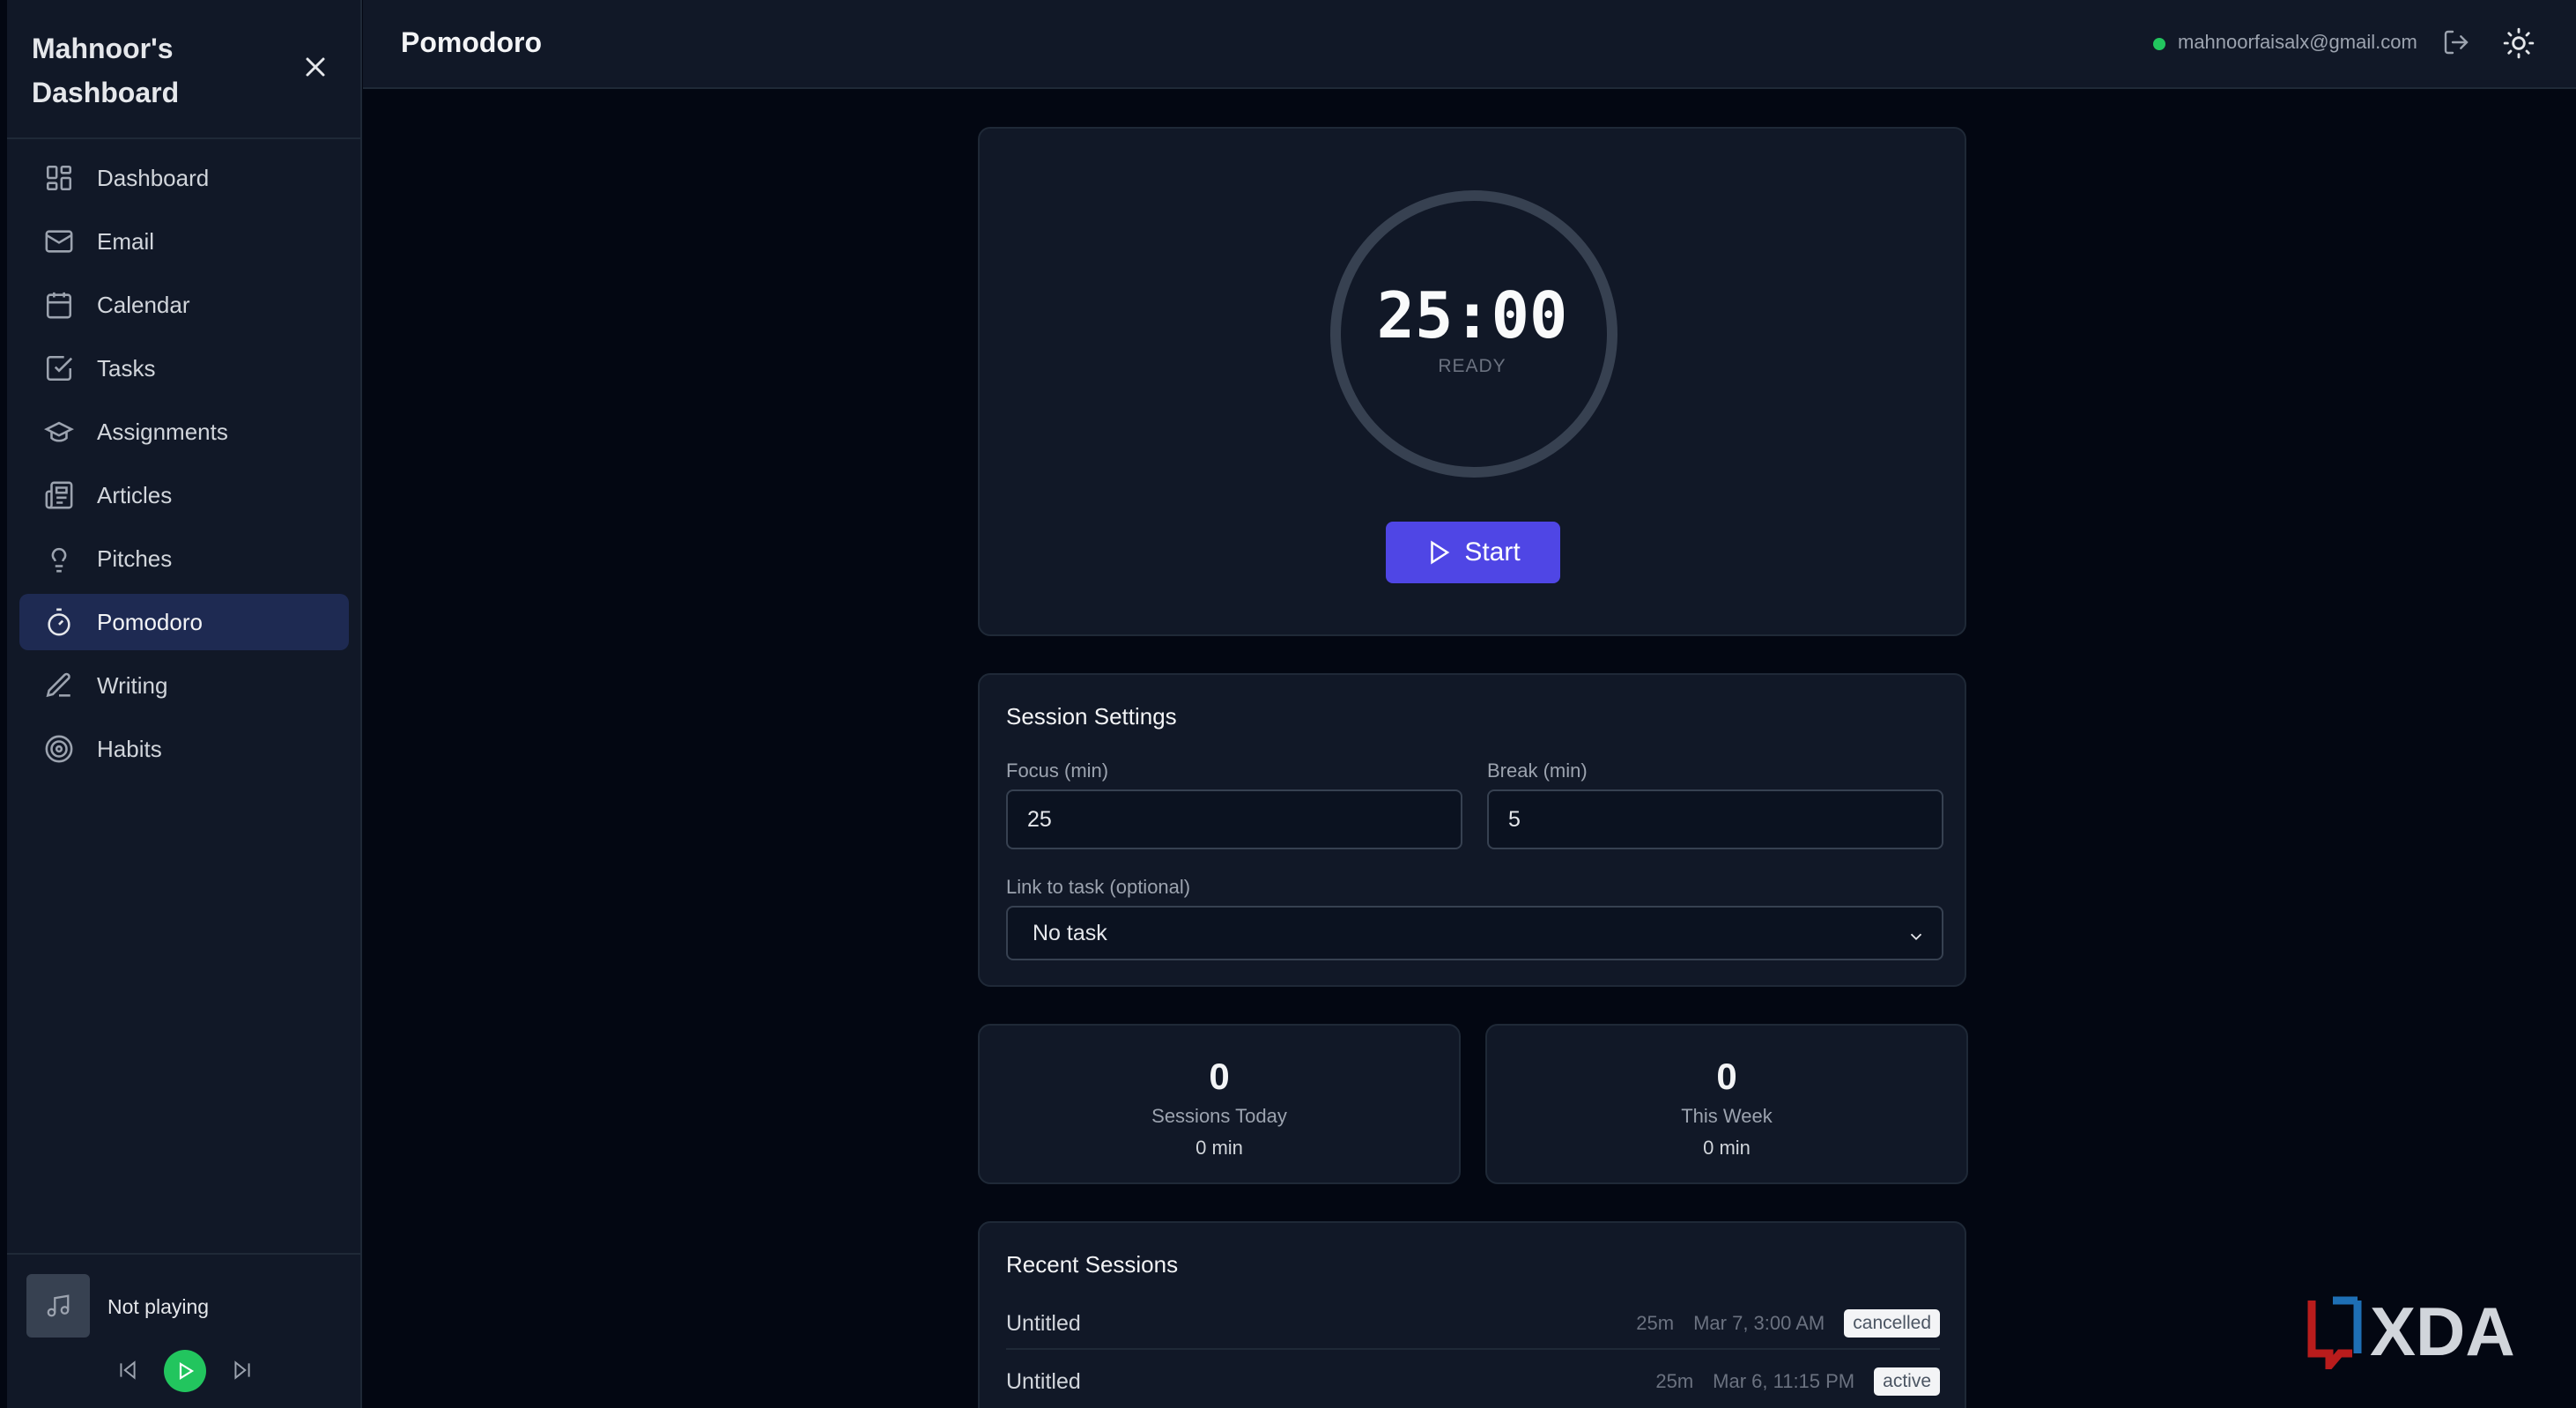 Image resolution: width=2576 pixels, height=1408 pixels. I want to click on sidebar-item-label: Writing, so click(132, 685).